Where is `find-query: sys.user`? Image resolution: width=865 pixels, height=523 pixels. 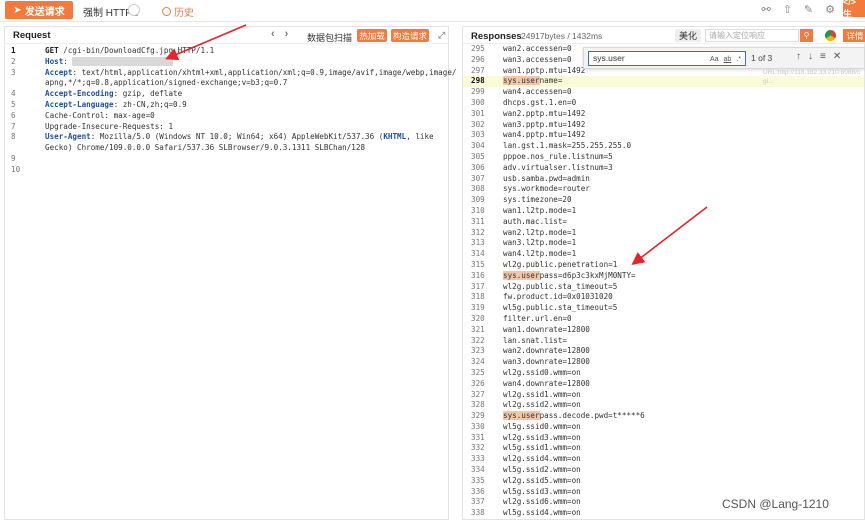
find-query: sys.user is located at coordinates (609, 58).